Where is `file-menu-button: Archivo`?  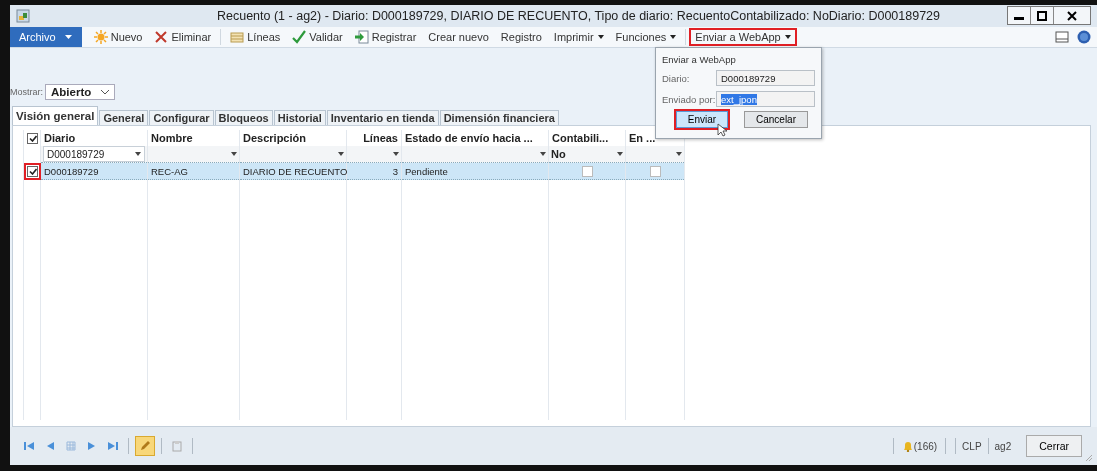 file-menu-button: Archivo is located at coordinates (46, 37).